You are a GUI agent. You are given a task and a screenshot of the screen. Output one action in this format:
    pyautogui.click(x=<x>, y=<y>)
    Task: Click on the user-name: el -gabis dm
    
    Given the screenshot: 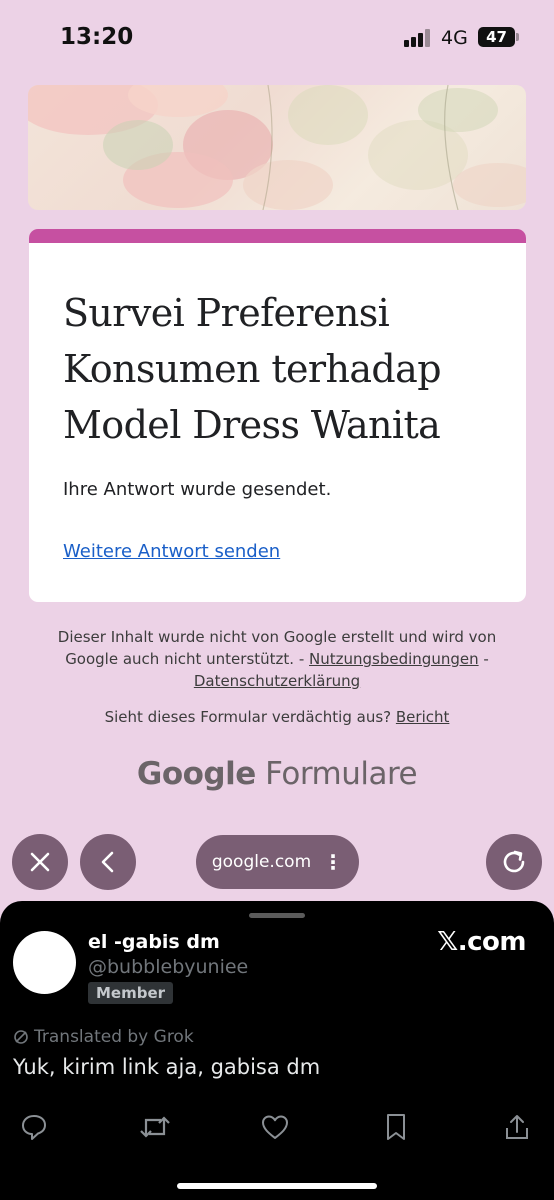 What is the action you would take?
    pyautogui.click(x=154, y=942)
    